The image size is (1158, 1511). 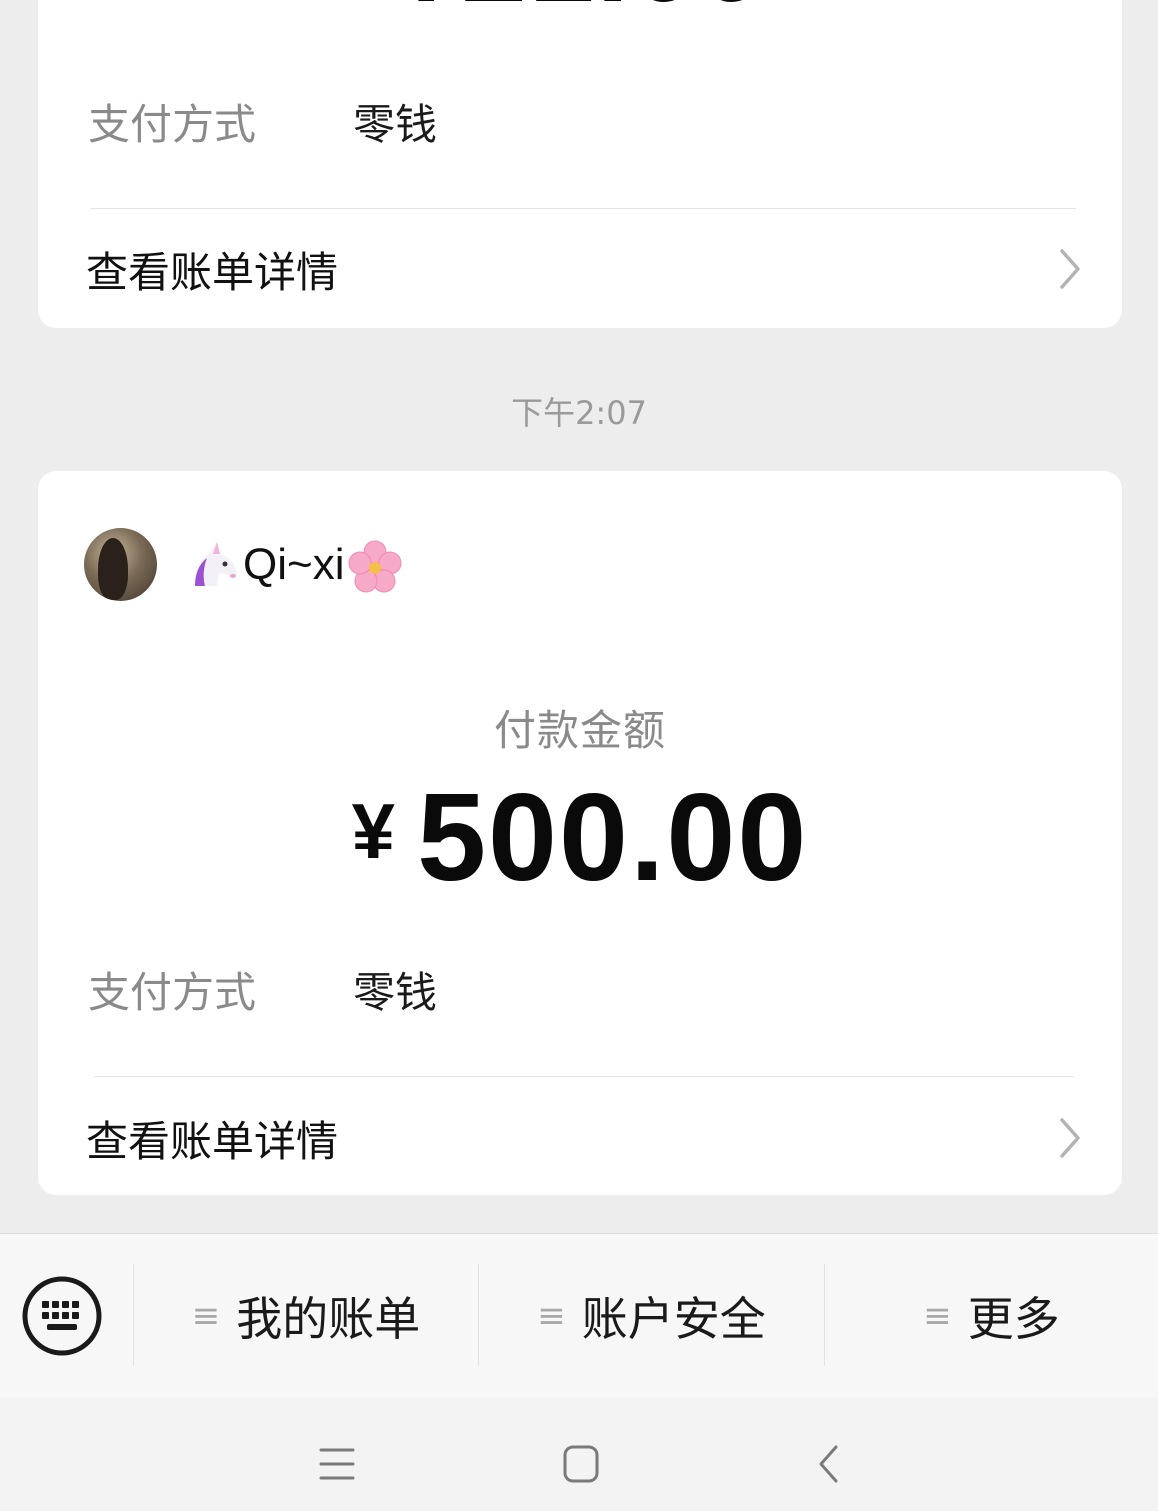 What do you see at coordinates (581, 1466) in the screenshot?
I see `home-icon` at bounding box center [581, 1466].